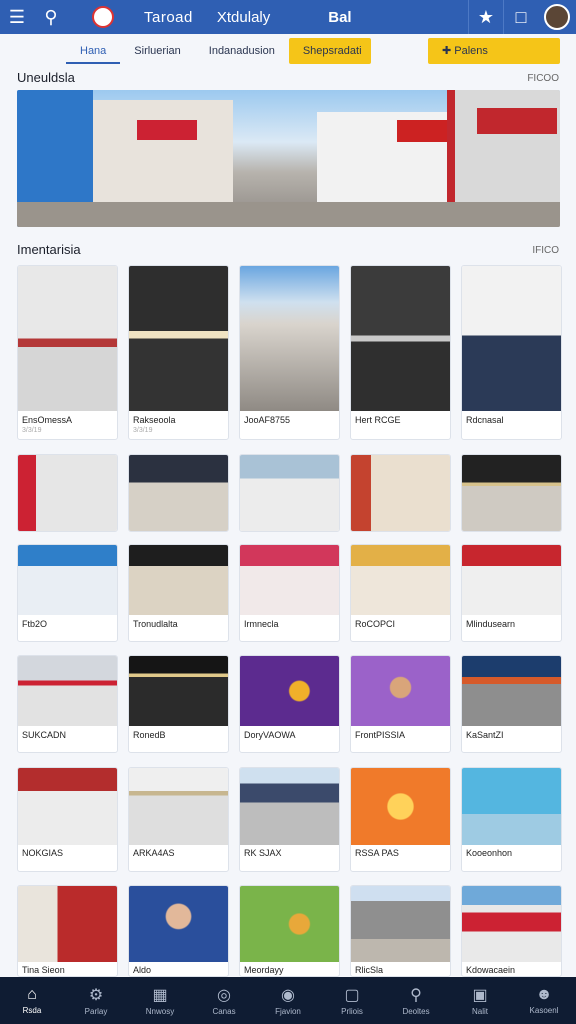 Image resolution: width=576 pixels, height=1024 pixels. What do you see at coordinates (289, 704) in the screenshot?
I see `store-card: DoryVAOWA` at bounding box center [289, 704].